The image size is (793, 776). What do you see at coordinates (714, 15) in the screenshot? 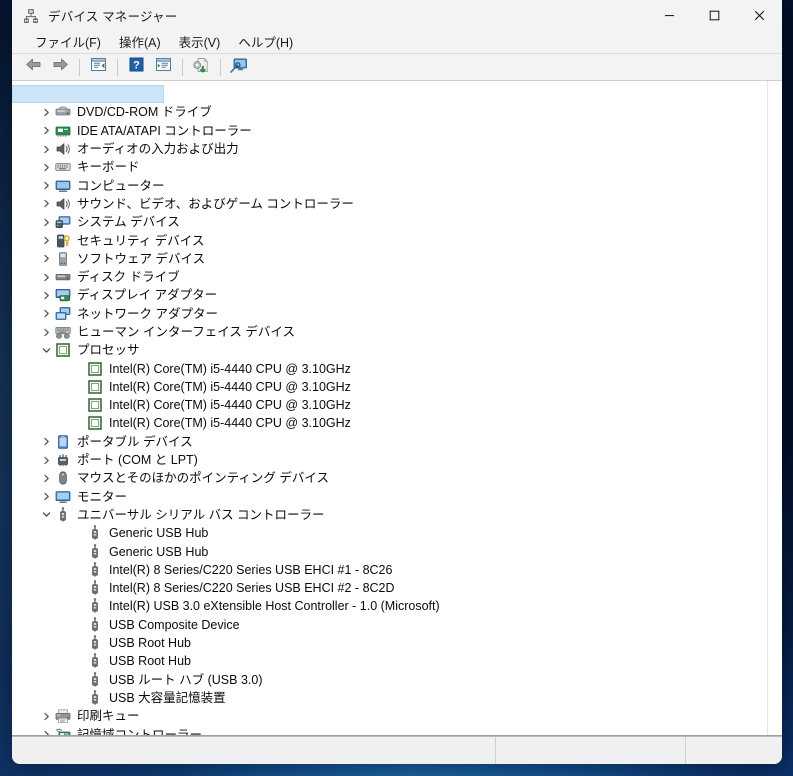
I see `maximize-button` at bounding box center [714, 15].